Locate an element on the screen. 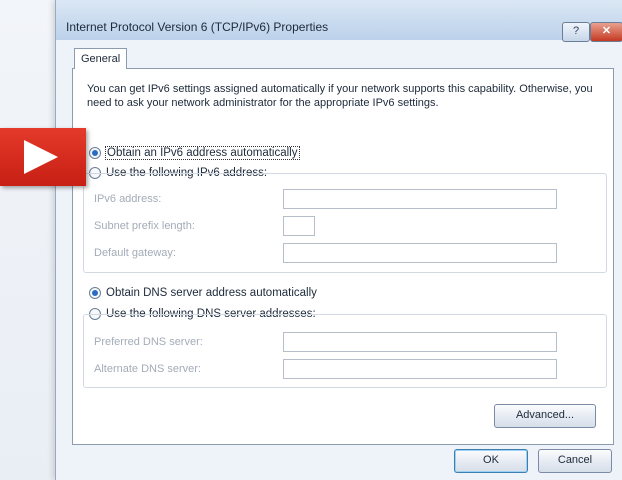 Image resolution: width=622 pixels, height=480 pixels. help-button: ? is located at coordinates (576, 32).